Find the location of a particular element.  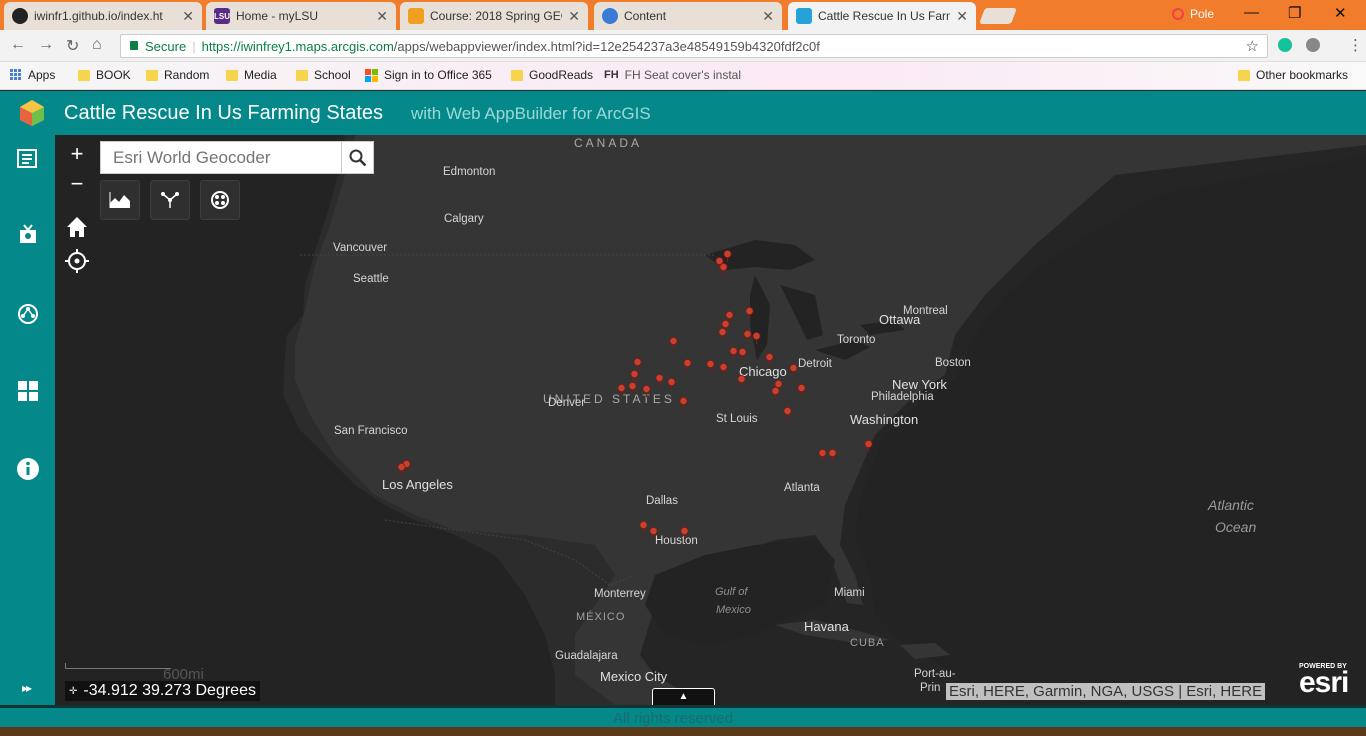

github-icon is located at coordinates (20, 16).